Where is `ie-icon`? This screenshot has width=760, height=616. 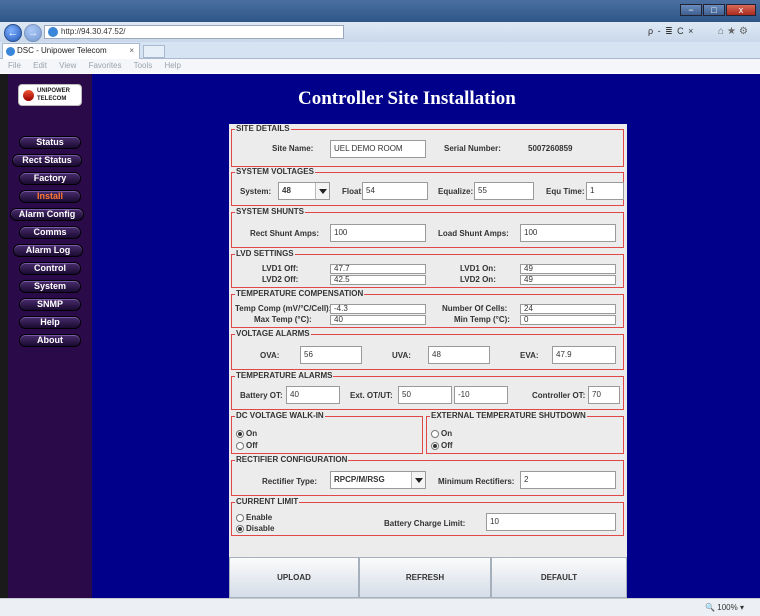
ie-icon is located at coordinates (53, 32).